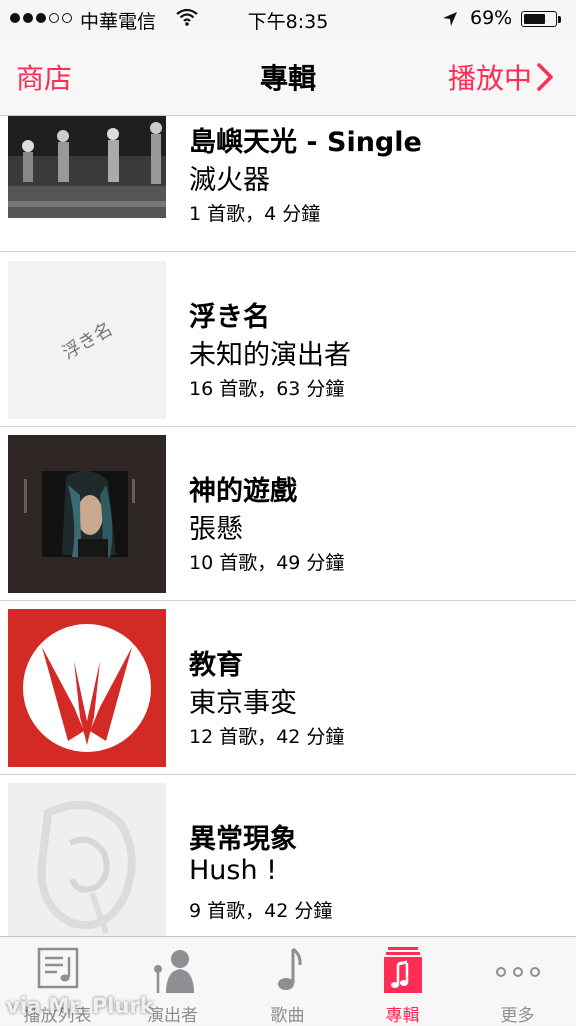 The height and width of the screenshot is (1026, 576). Describe the element at coordinates (243, 839) in the screenshot. I see `album-title: 異常現象` at that location.